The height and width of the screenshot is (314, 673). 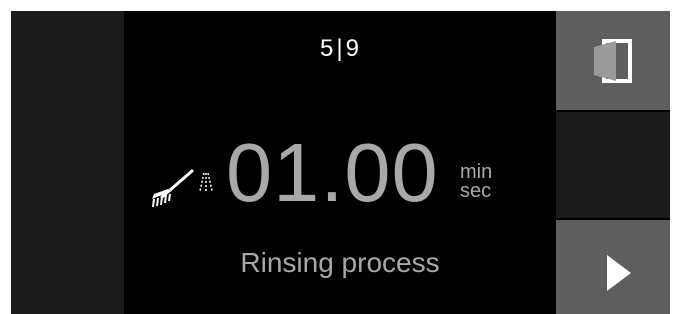 What do you see at coordinates (352, 48) in the screenshot?
I see `total-steps: 9` at bounding box center [352, 48].